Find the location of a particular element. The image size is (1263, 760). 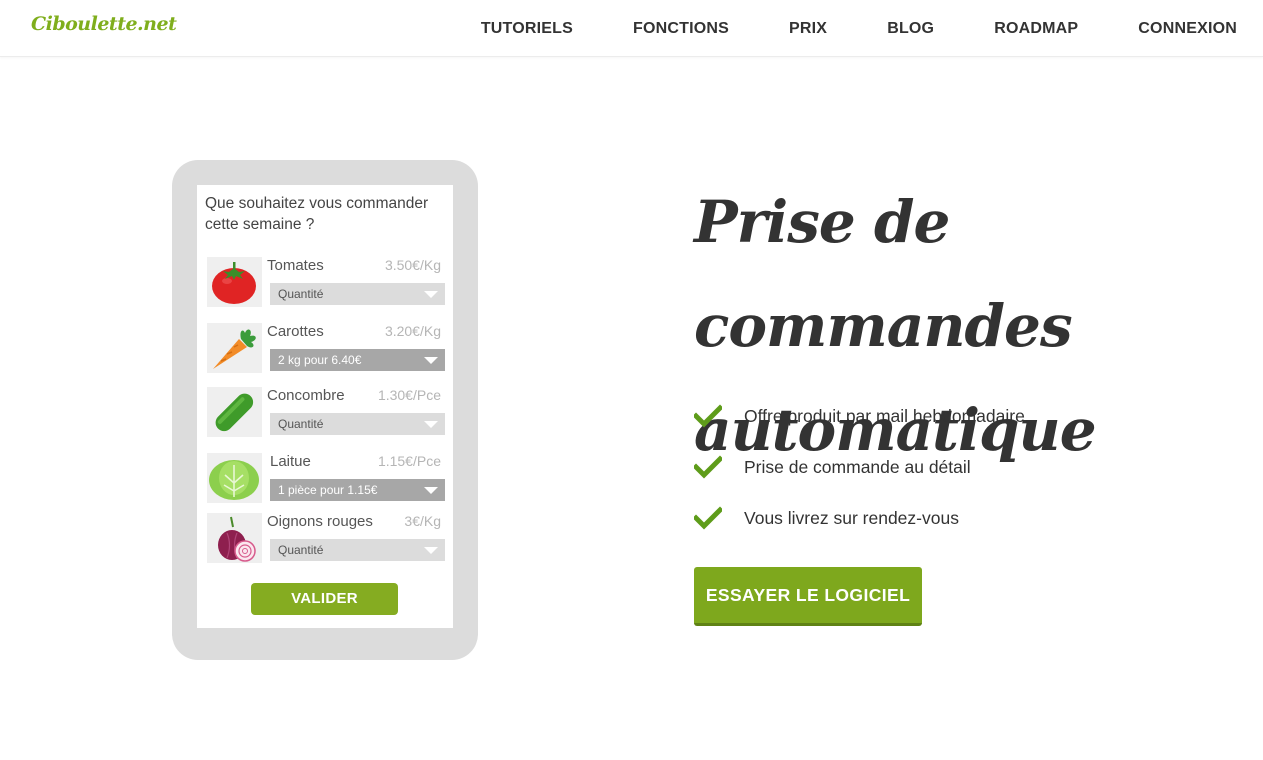

nav-roadmap: ROADMAP is located at coordinates (1036, 29).